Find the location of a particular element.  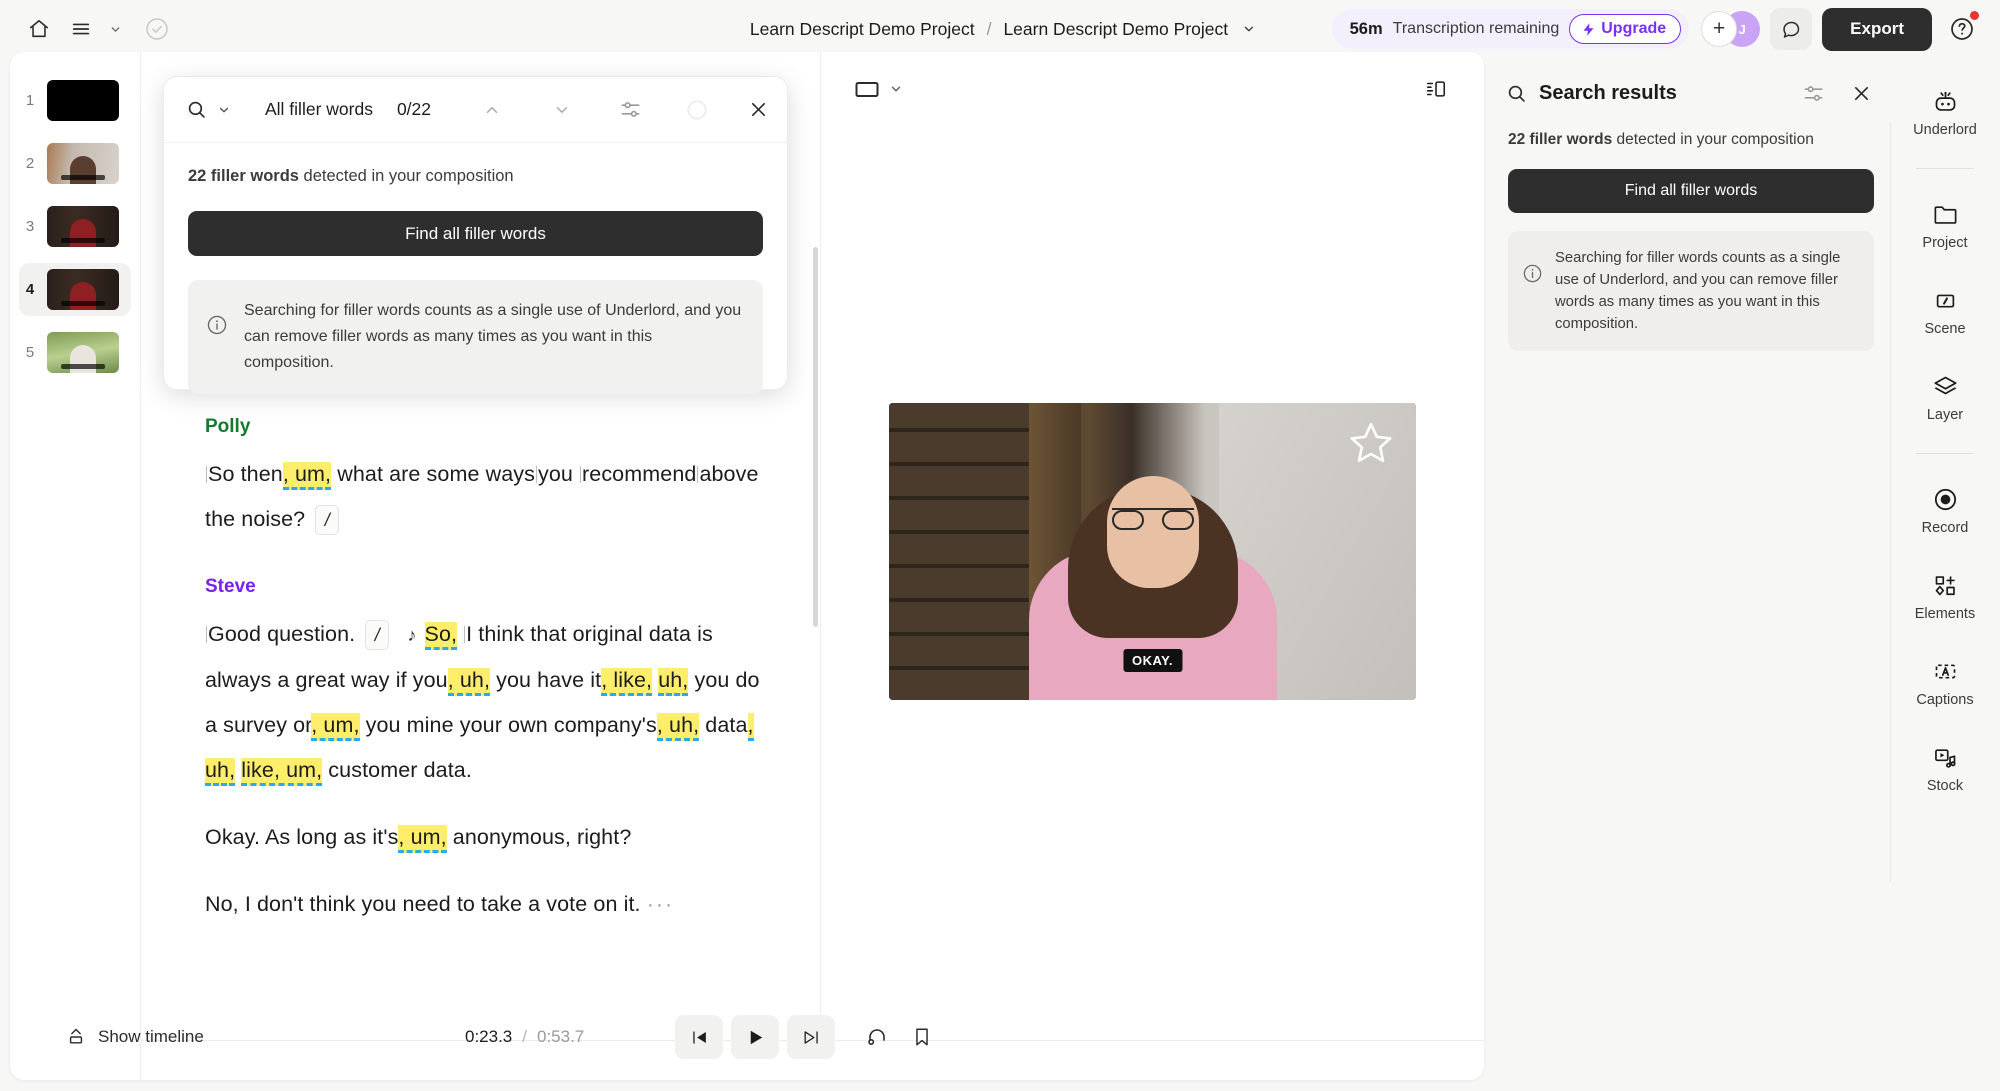

add-collaborator-button: + is located at coordinates (1719, 29).